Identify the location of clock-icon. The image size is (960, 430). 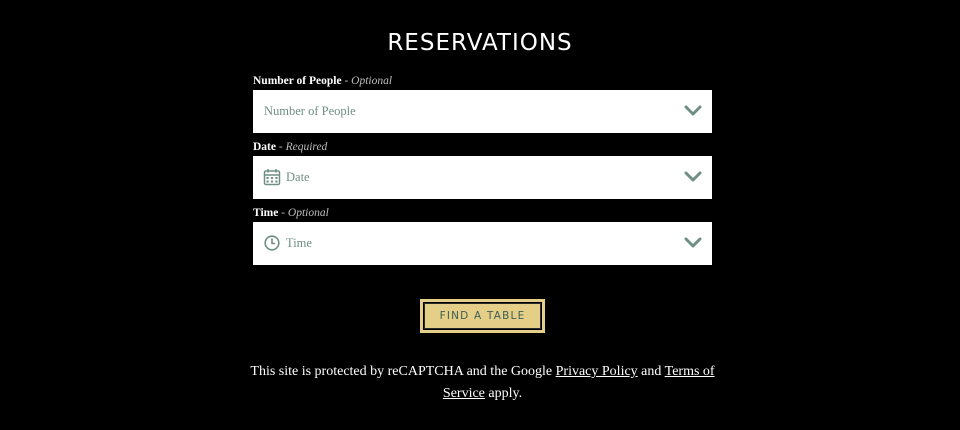
(272, 243).